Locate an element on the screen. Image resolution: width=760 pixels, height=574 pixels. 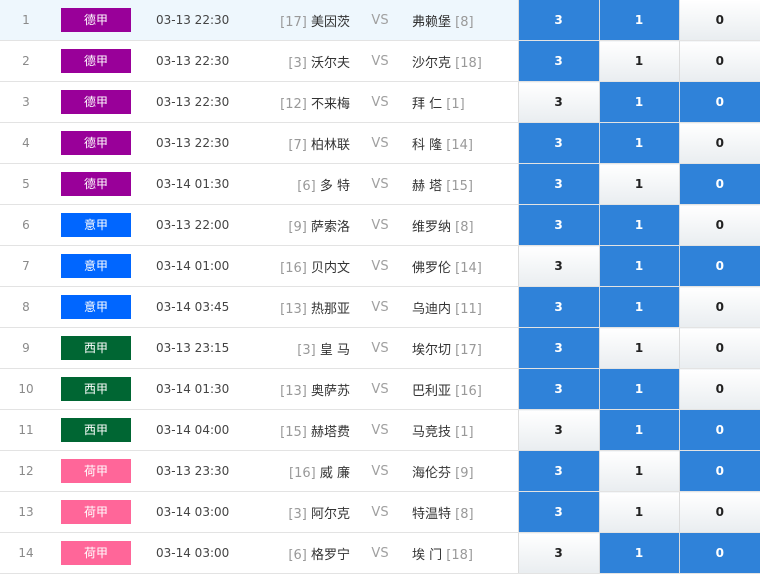
away-team-cell: 科 隆 [14] is located at coordinates (463, 143).